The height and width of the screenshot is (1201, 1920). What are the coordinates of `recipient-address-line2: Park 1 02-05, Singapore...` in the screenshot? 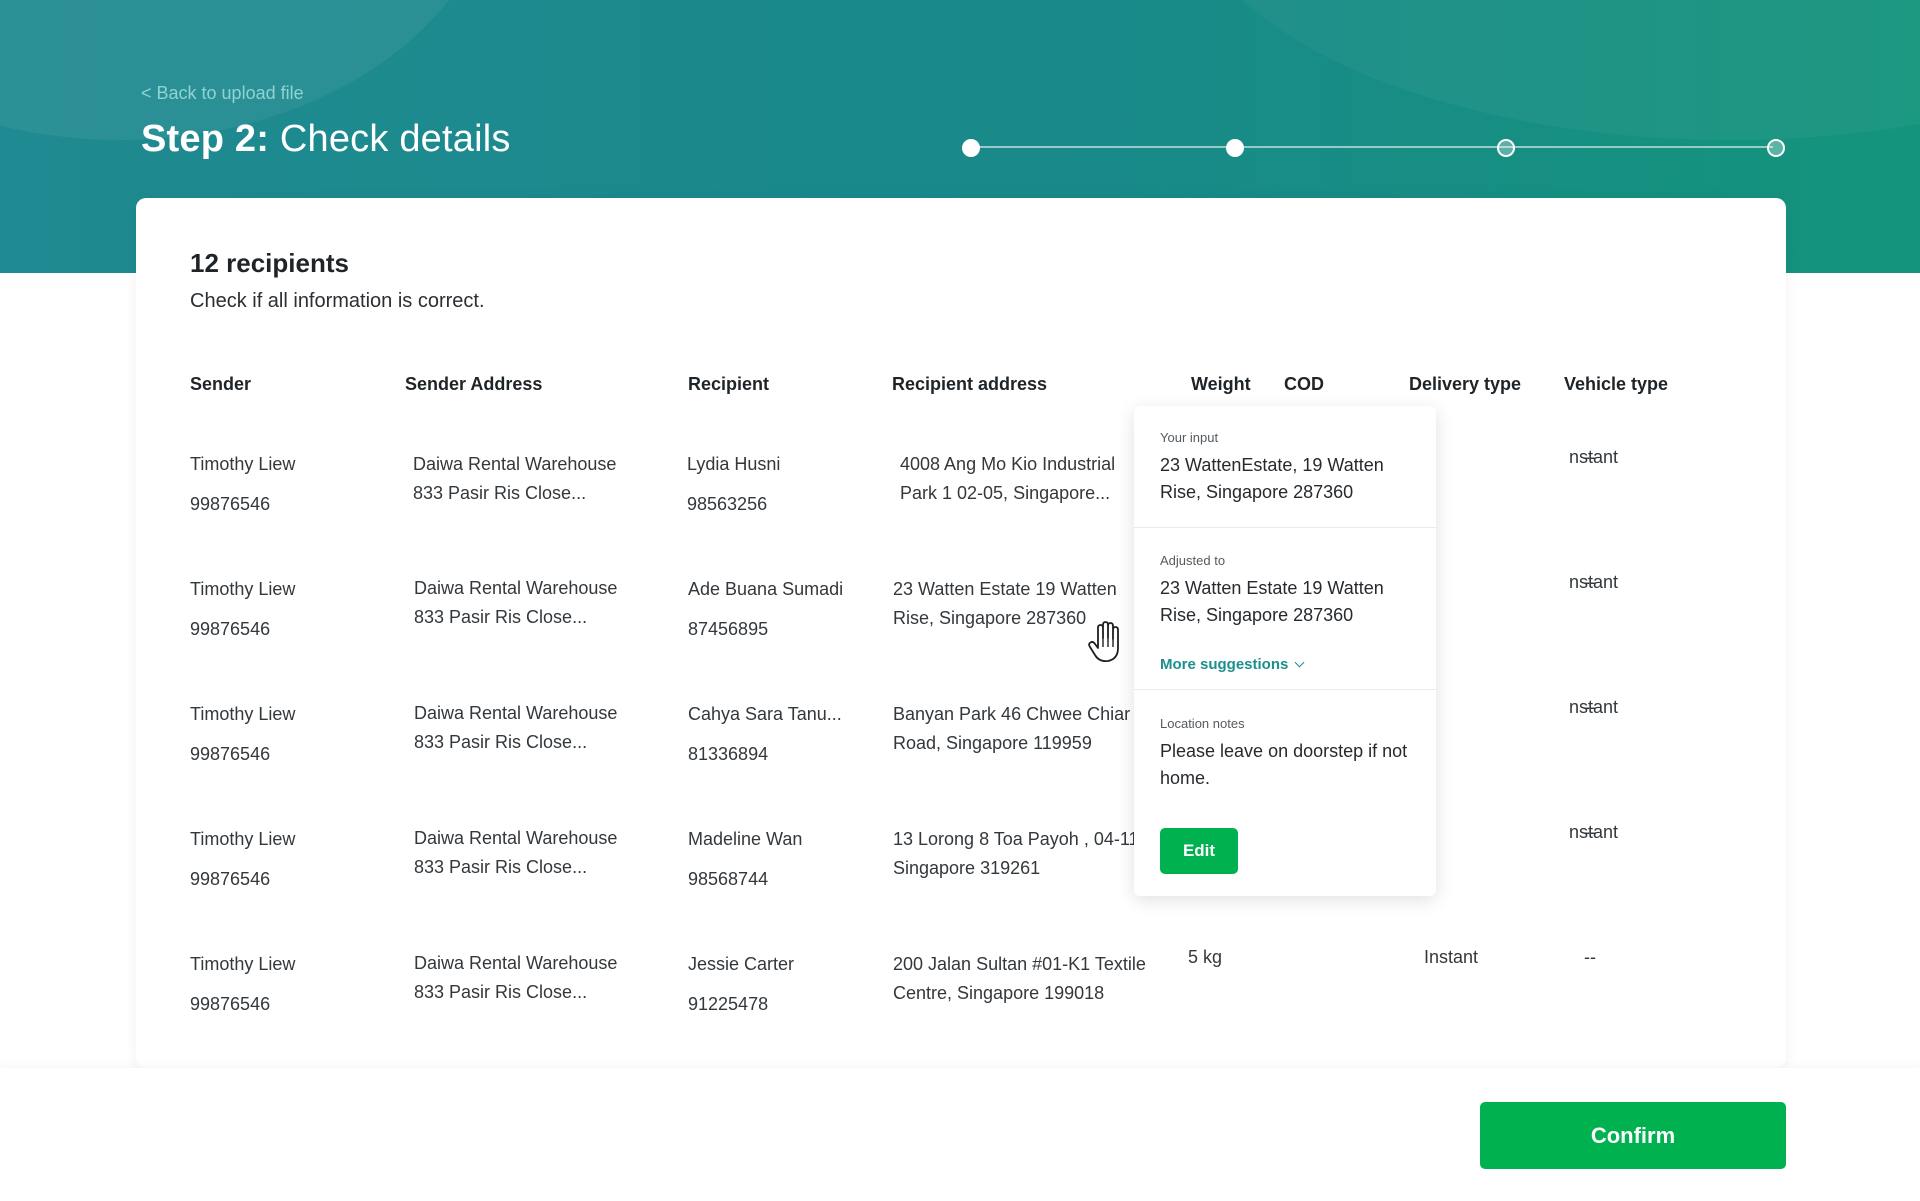 It's located at (1005, 493).